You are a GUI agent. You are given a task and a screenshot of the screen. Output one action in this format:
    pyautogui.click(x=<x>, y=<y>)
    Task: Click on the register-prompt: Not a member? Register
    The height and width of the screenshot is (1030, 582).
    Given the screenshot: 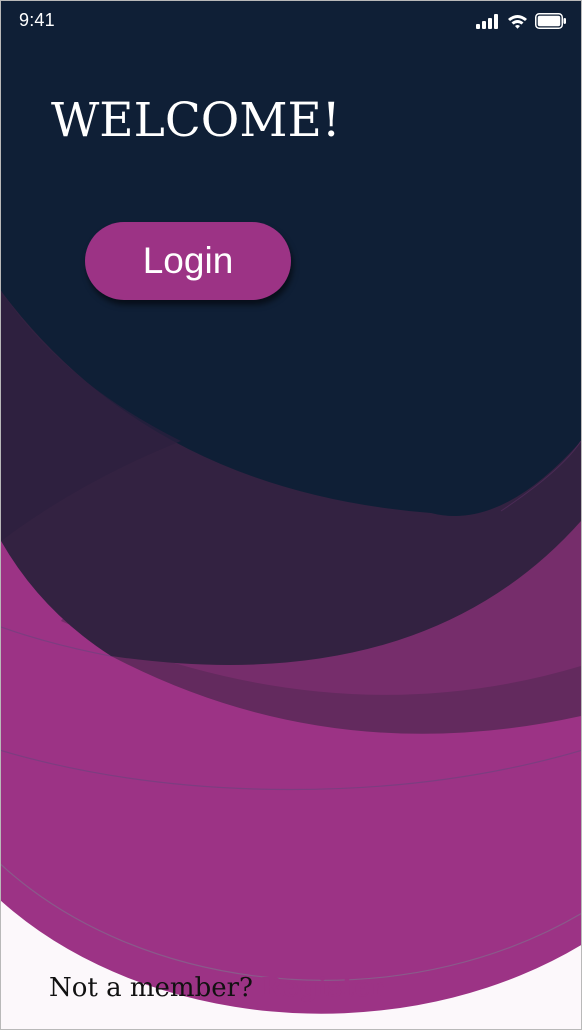 What is the action you would take?
    pyautogui.click(x=216, y=988)
    